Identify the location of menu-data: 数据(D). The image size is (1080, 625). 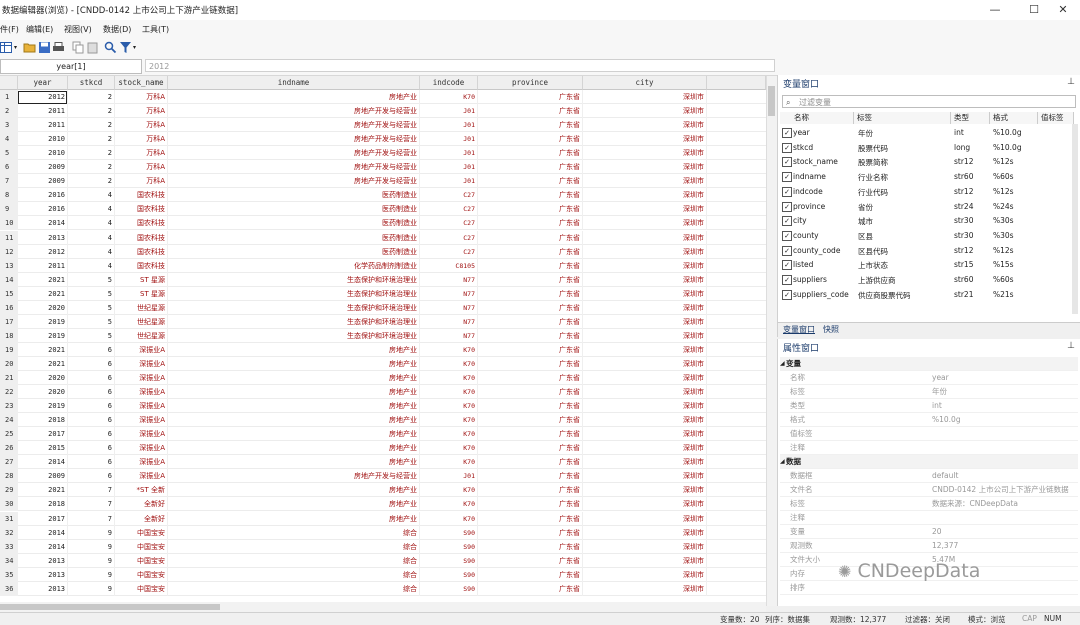
(117, 29).